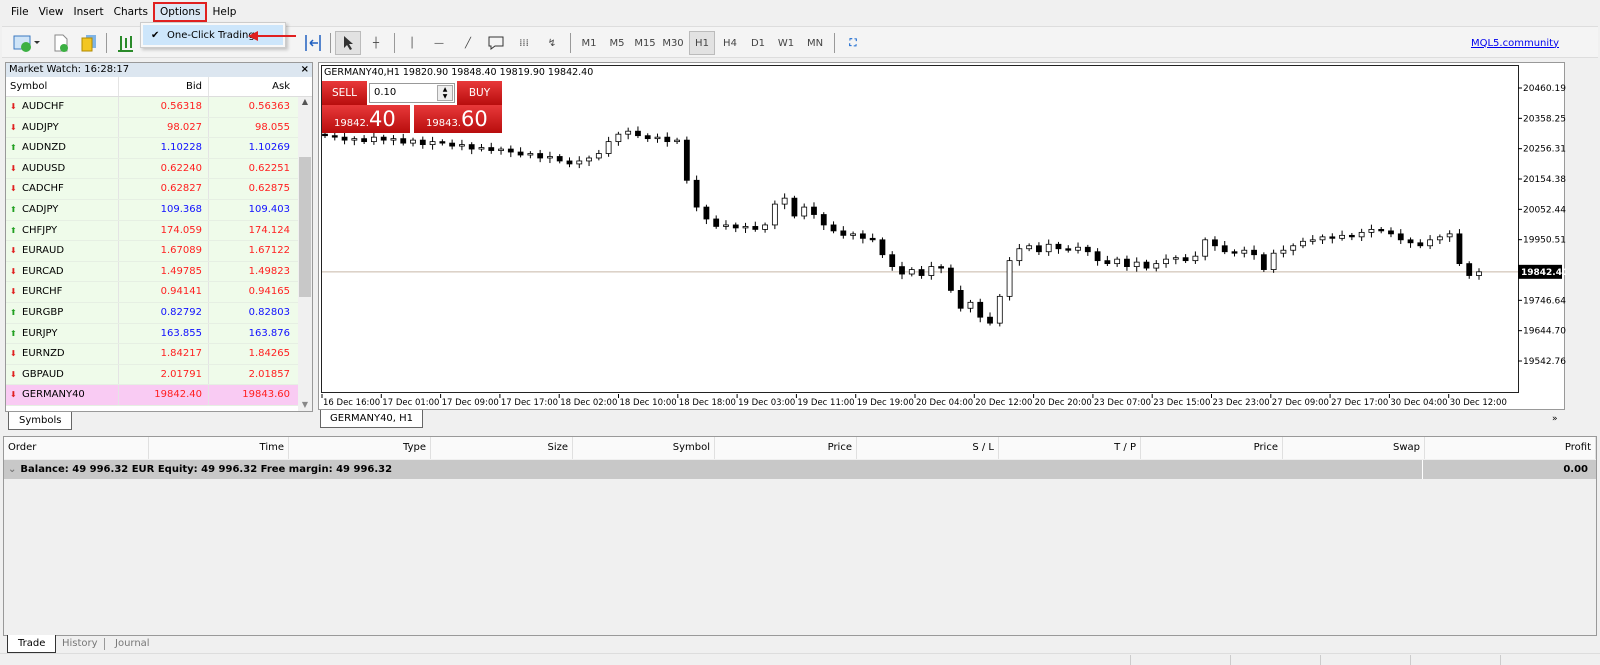  I want to click on crosshair-tool: ┼, so click(376, 43).